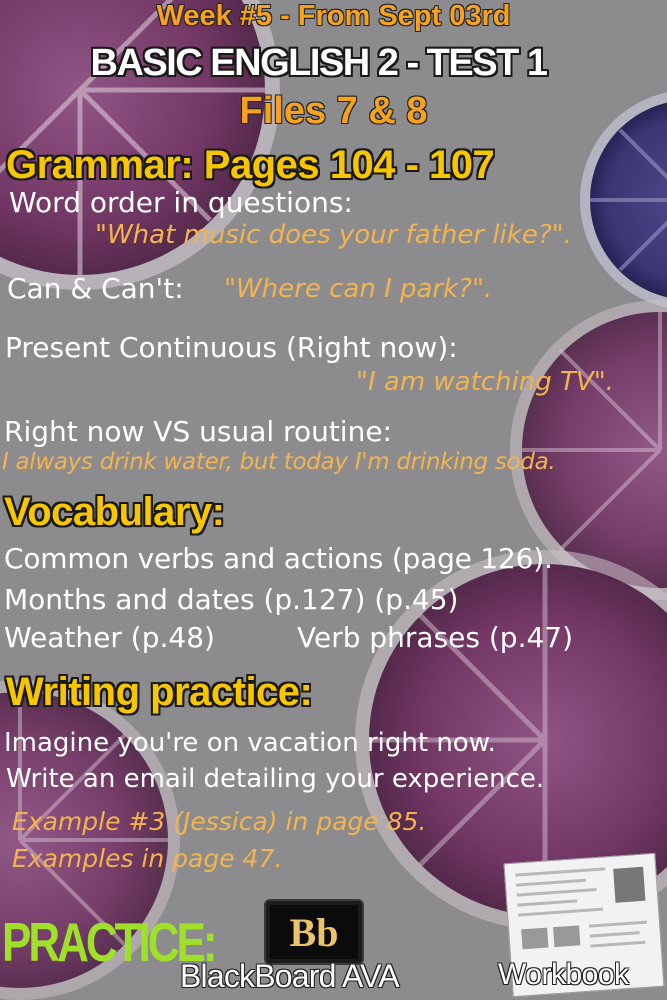 This screenshot has width=667, height=1000. I want to click on writing-line-imagine: Imagine you're on vacation right now., so click(250, 743).